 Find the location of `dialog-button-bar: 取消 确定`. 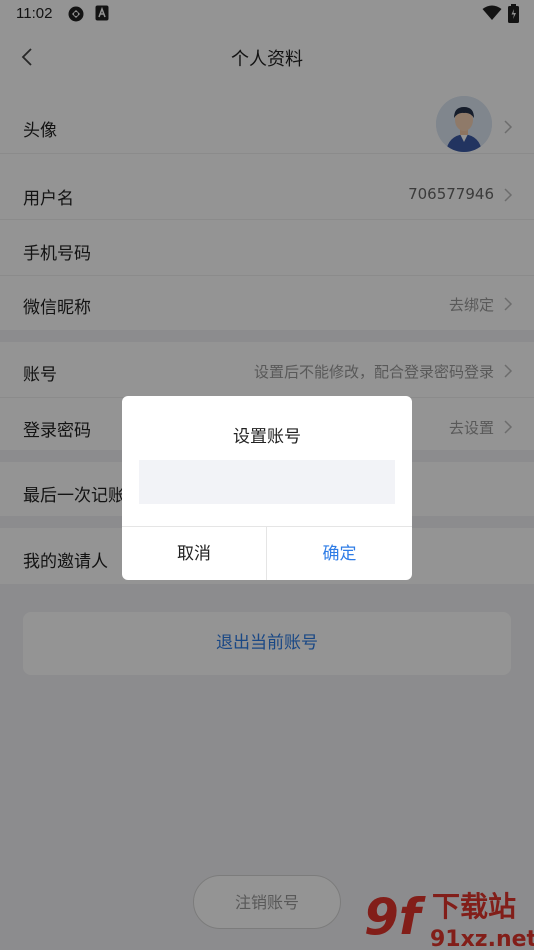

dialog-button-bar: 取消 确定 is located at coordinates (267, 553).